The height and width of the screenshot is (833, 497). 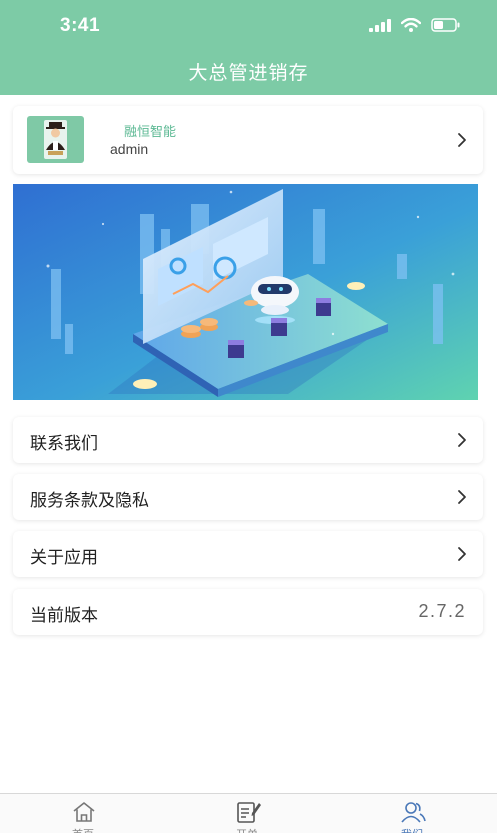 What do you see at coordinates (442, 611) in the screenshot?
I see `version-value: 2.7.2` at bounding box center [442, 611].